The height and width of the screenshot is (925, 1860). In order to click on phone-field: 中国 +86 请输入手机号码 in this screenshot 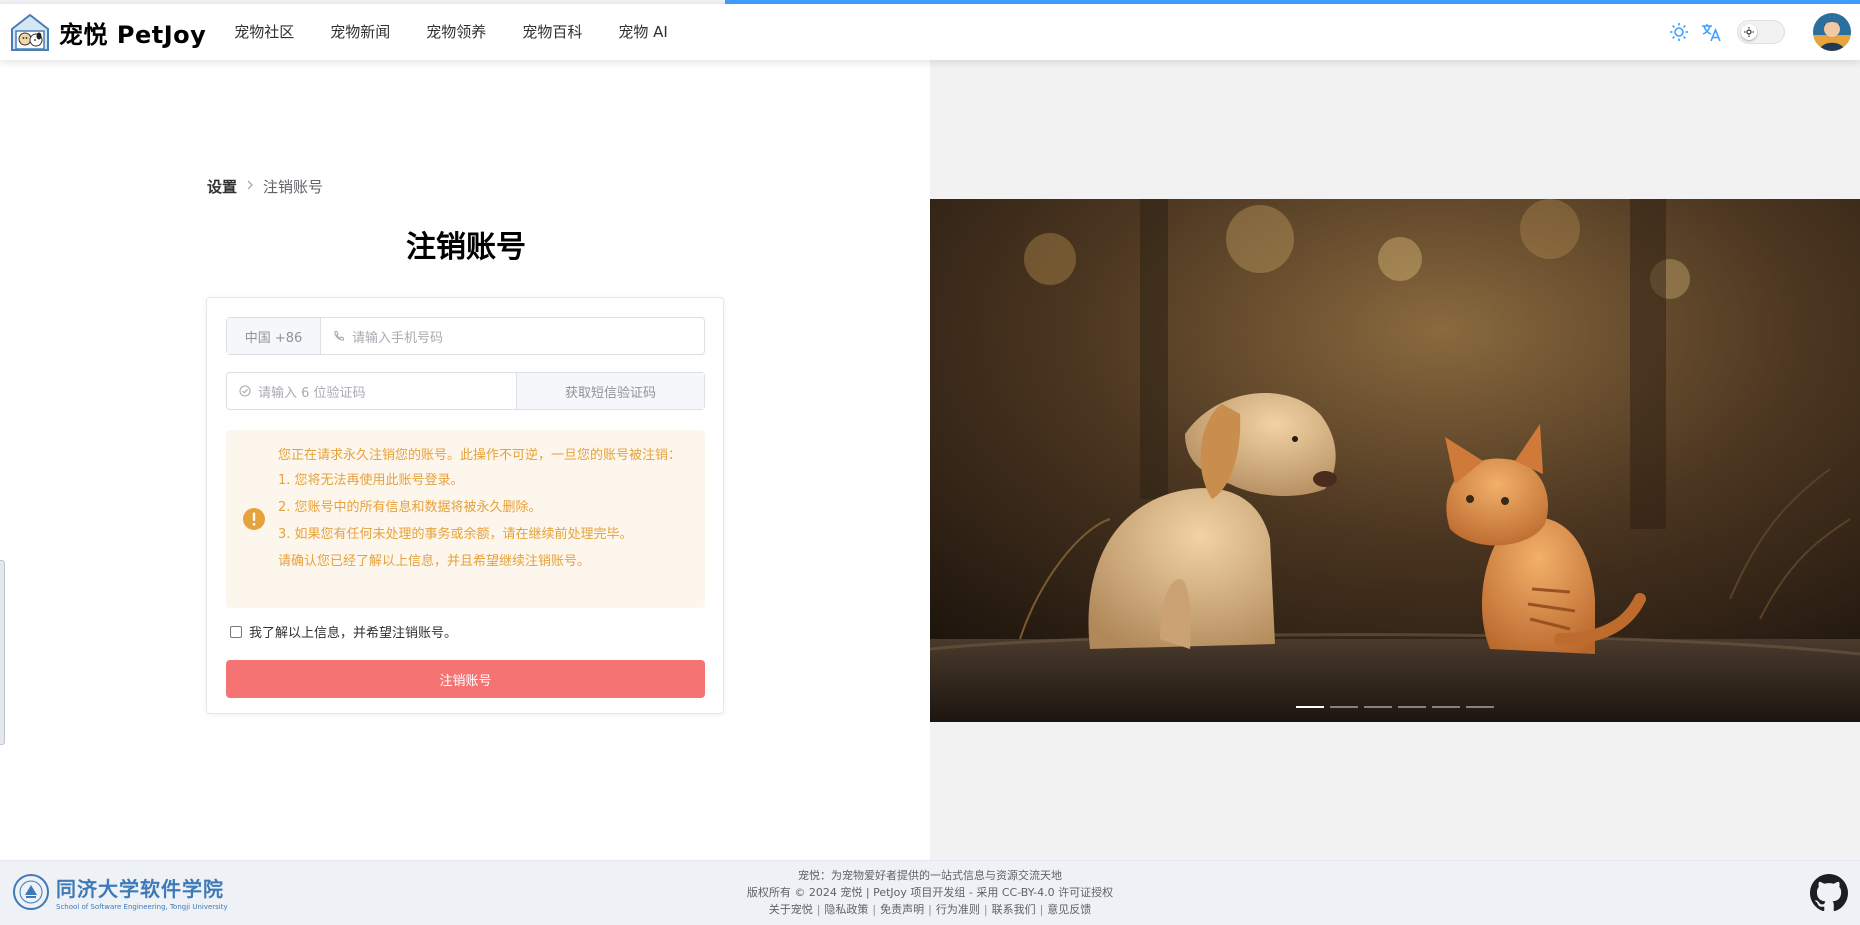, I will do `click(465, 336)`.